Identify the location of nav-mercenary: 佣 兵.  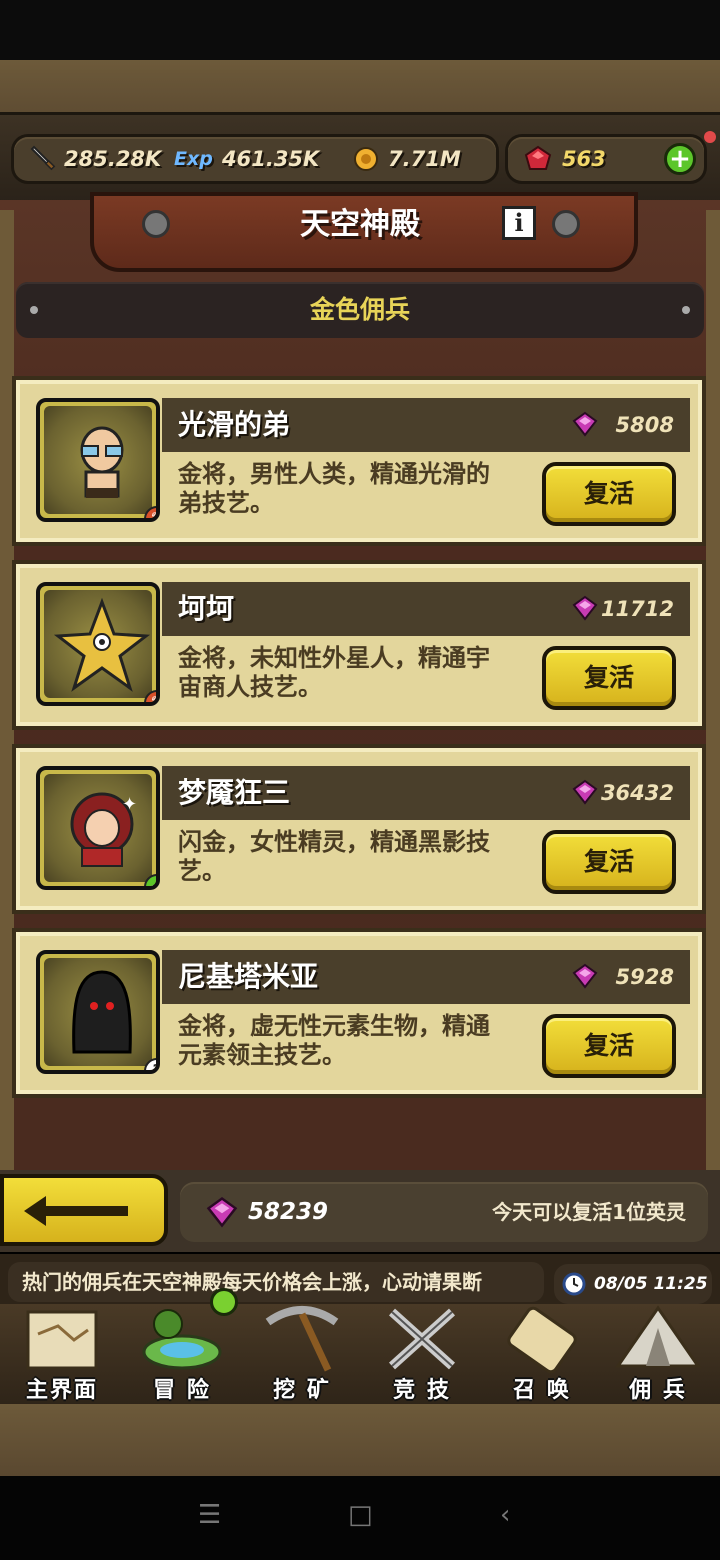
(658, 1352).